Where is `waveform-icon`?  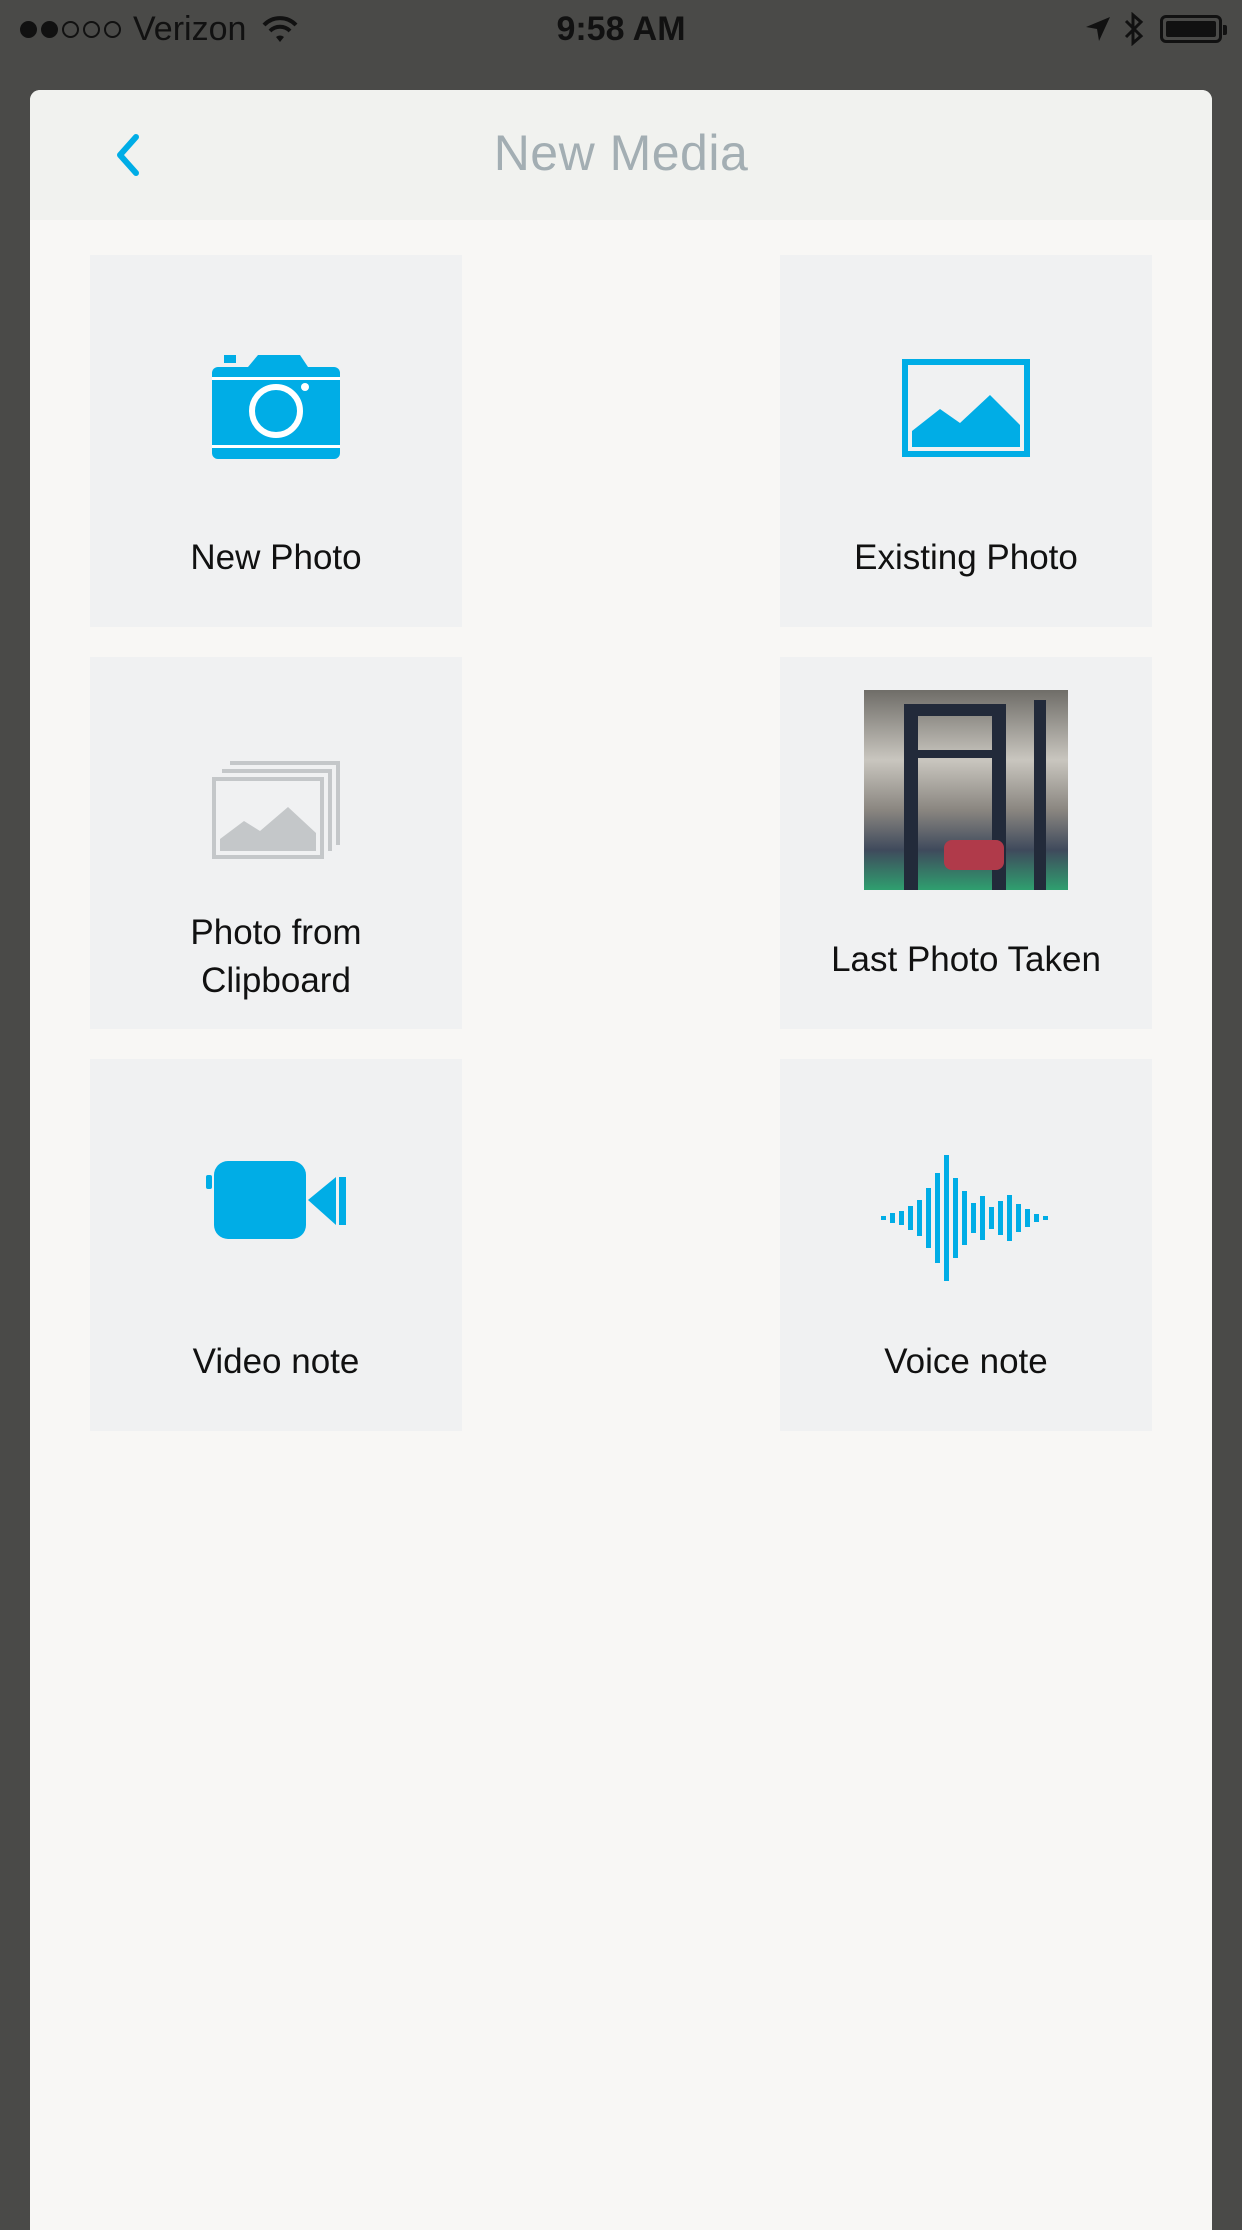
waveform-icon is located at coordinates (964, 1218).